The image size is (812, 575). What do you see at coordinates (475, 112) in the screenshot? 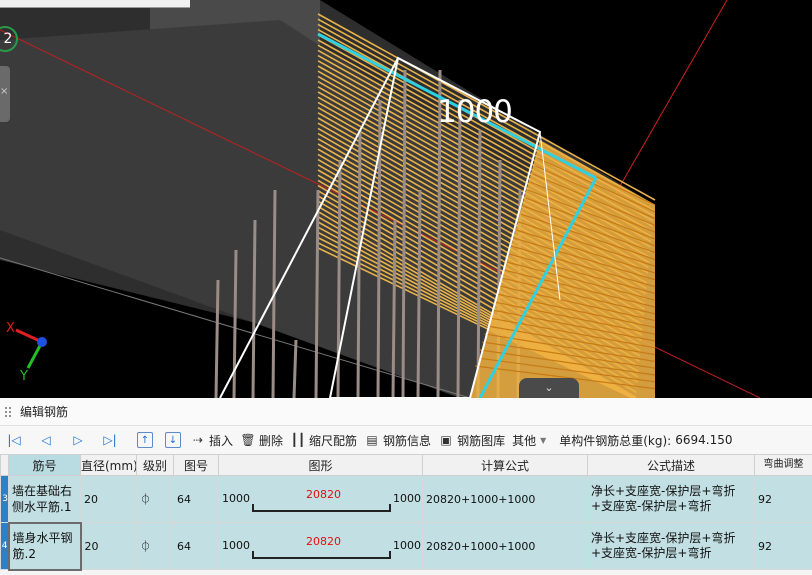
I see `dimension-label: 1000` at bounding box center [475, 112].